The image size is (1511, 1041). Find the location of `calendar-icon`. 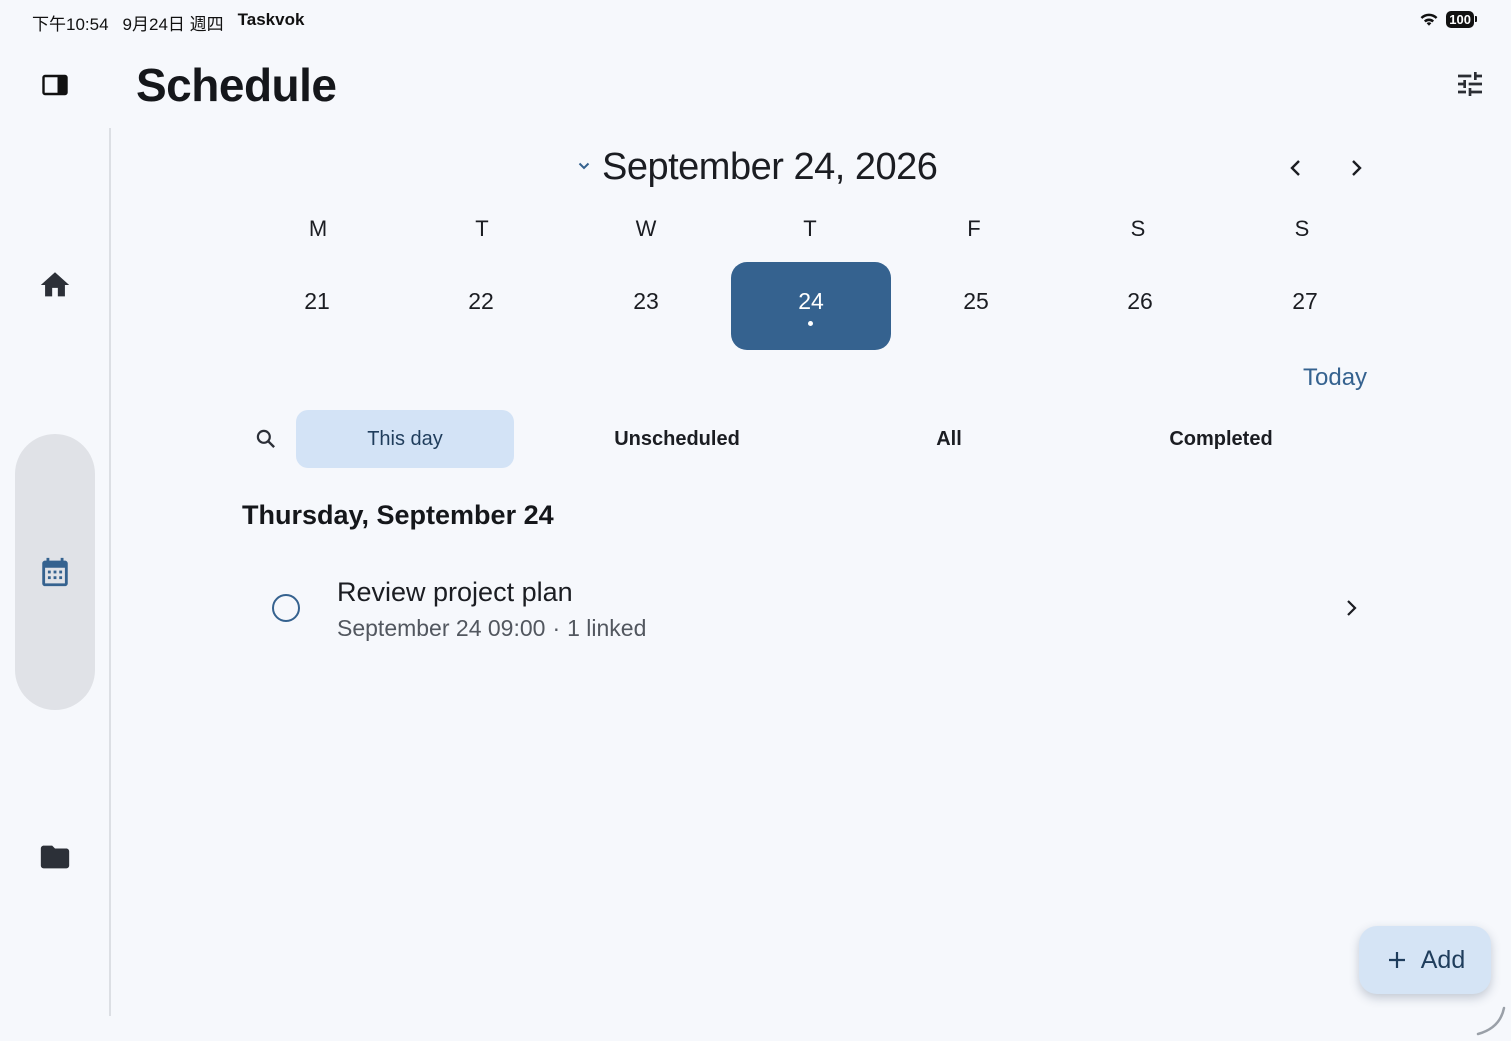

calendar-icon is located at coordinates (55, 572).